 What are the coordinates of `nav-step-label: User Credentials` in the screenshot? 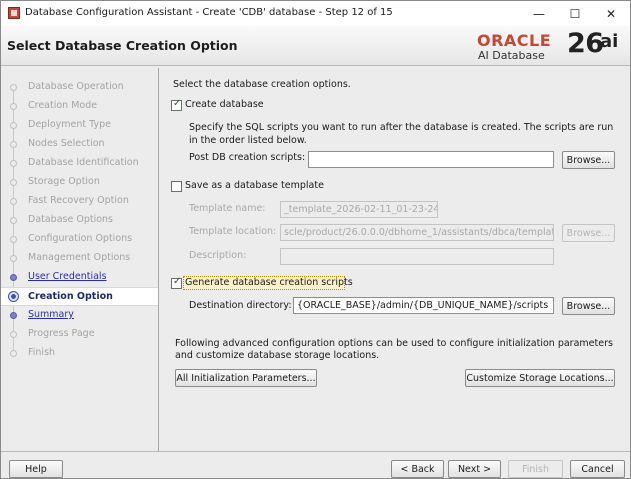 It's located at (67, 276).